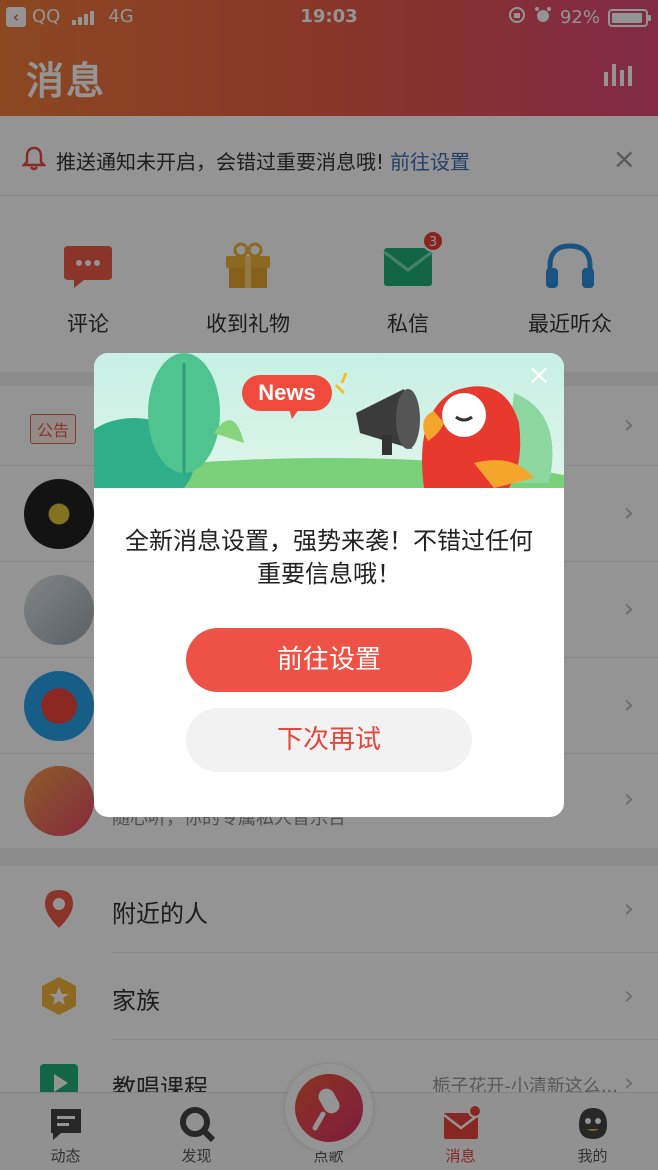 This screenshot has width=658, height=1170. What do you see at coordinates (329, 557) in the screenshot?
I see `dialog-message: 全新消息设置，强势来袭！不错过任何重要信息哦！` at bounding box center [329, 557].